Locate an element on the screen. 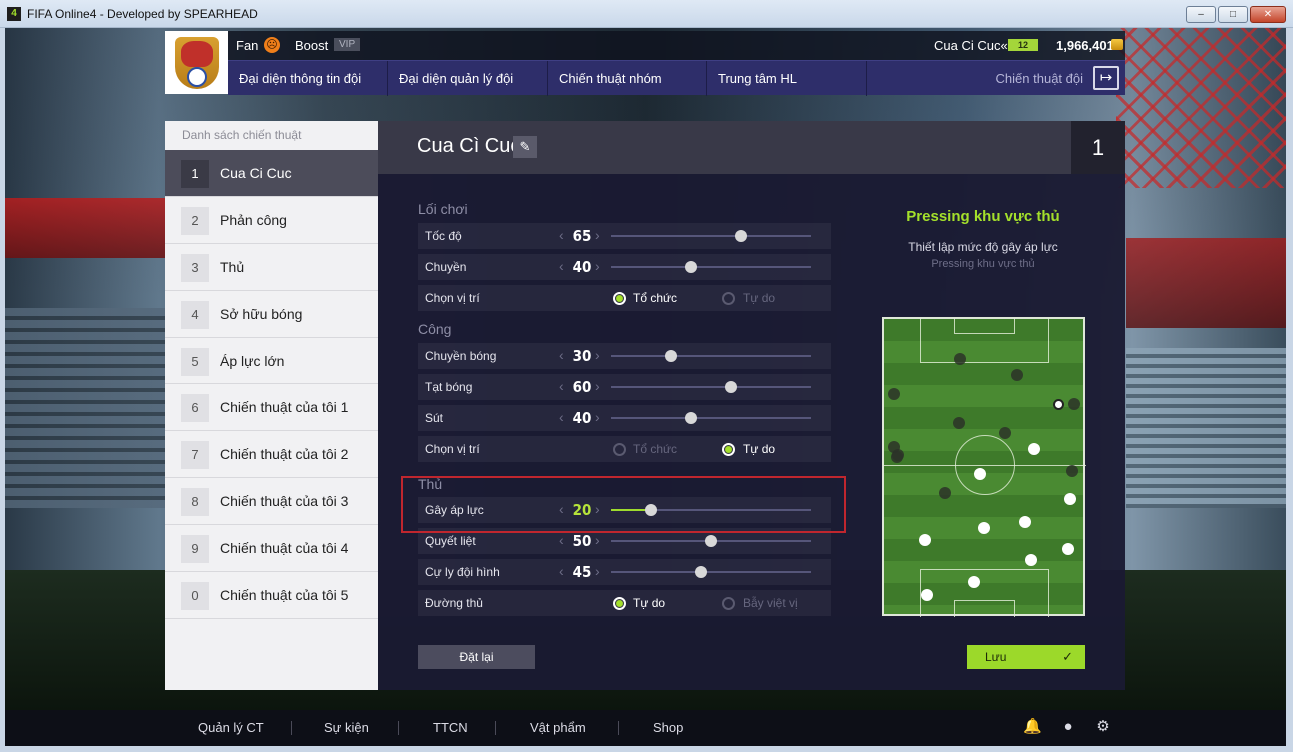 The height and width of the screenshot is (752, 1293). menu-shop: Shop is located at coordinates (668, 727).